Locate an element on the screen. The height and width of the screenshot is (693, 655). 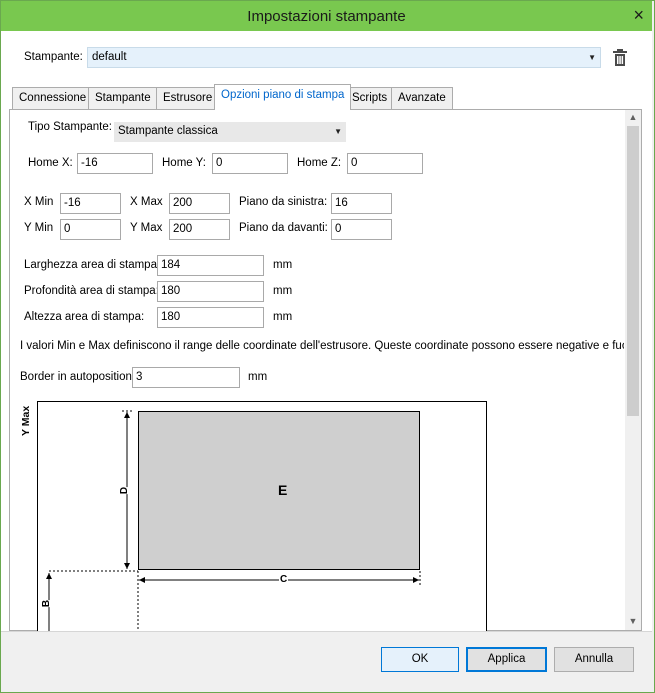
home-x-input: -16 is located at coordinates (115, 163).